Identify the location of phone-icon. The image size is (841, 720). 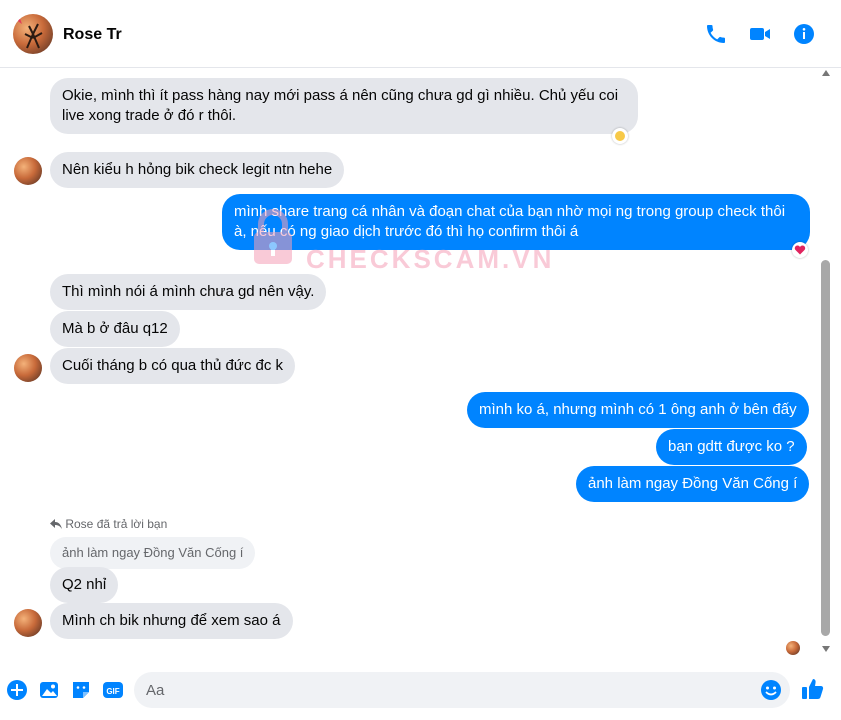
(716, 34).